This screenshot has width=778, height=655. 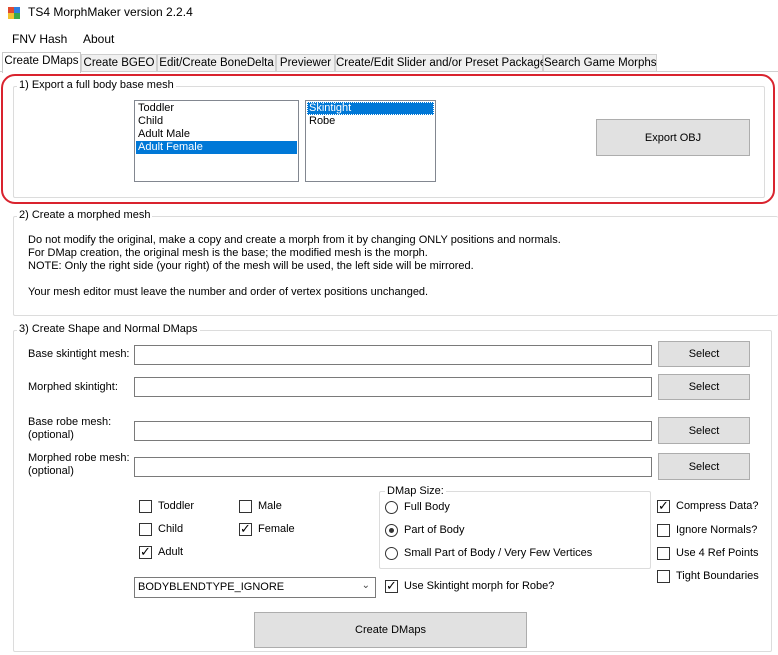 I want to click on morphed-robe-optional-label: (optional), so click(x=51, y=471).